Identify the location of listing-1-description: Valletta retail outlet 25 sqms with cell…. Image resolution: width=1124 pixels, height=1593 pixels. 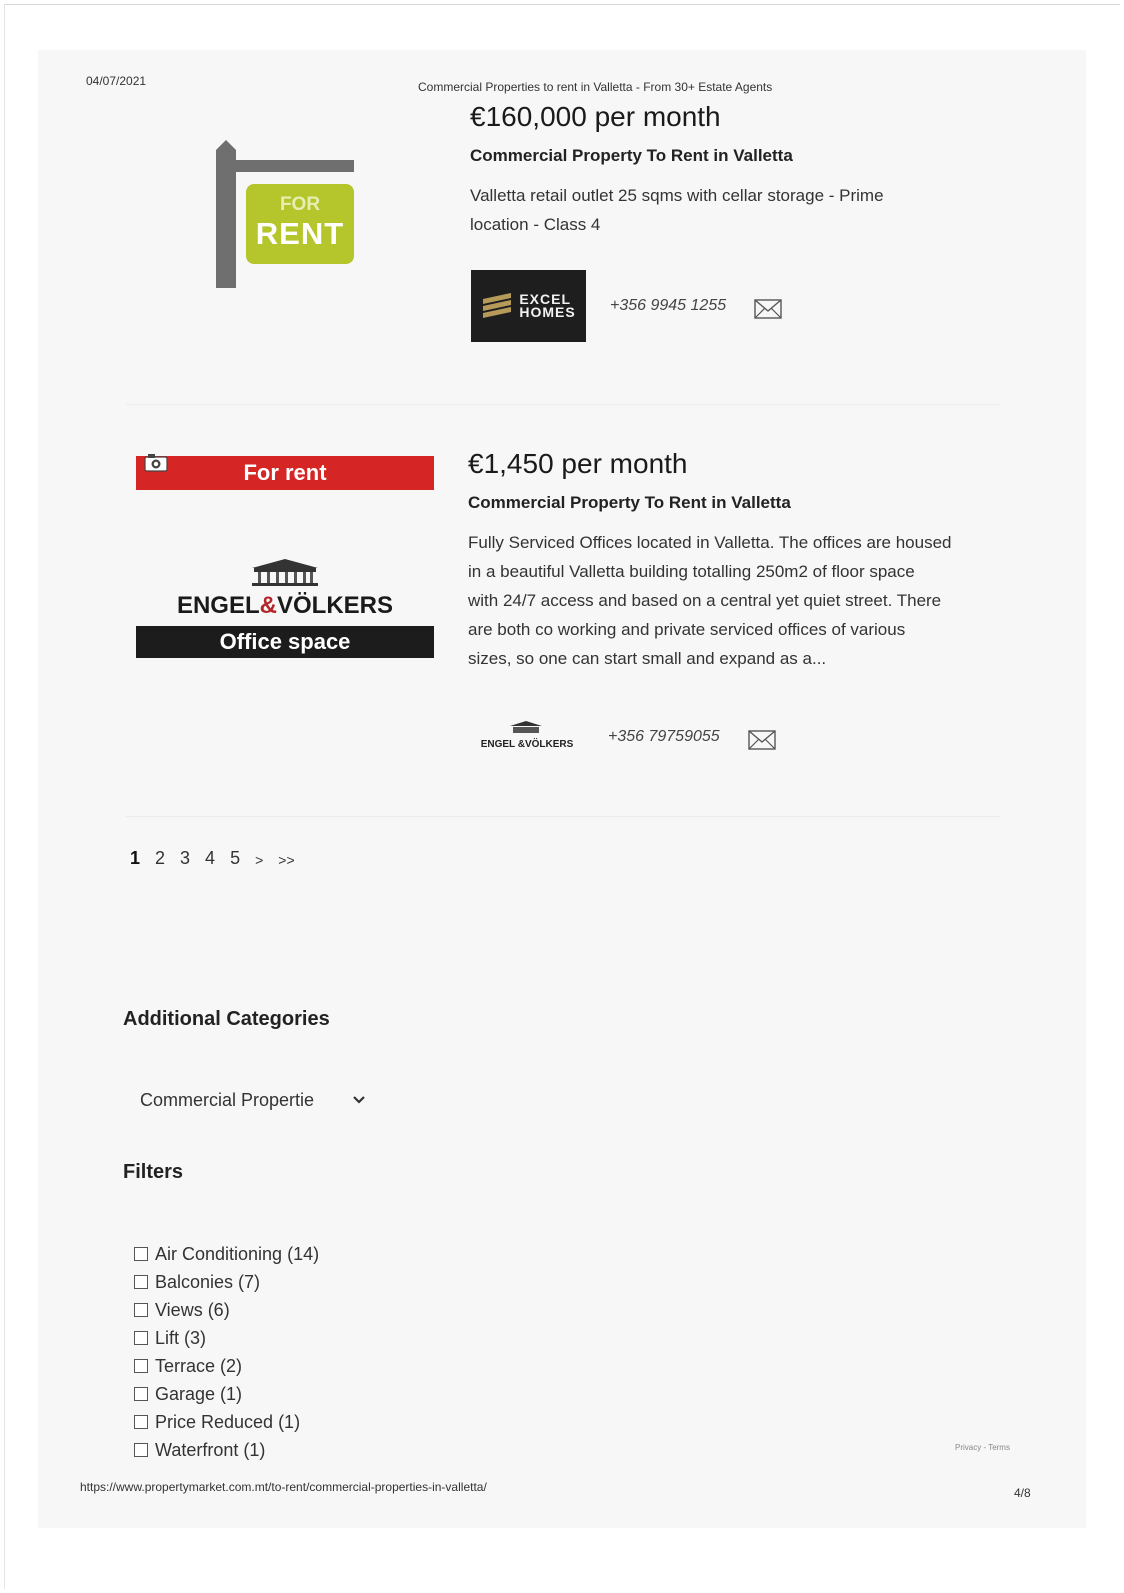
(677, 210).